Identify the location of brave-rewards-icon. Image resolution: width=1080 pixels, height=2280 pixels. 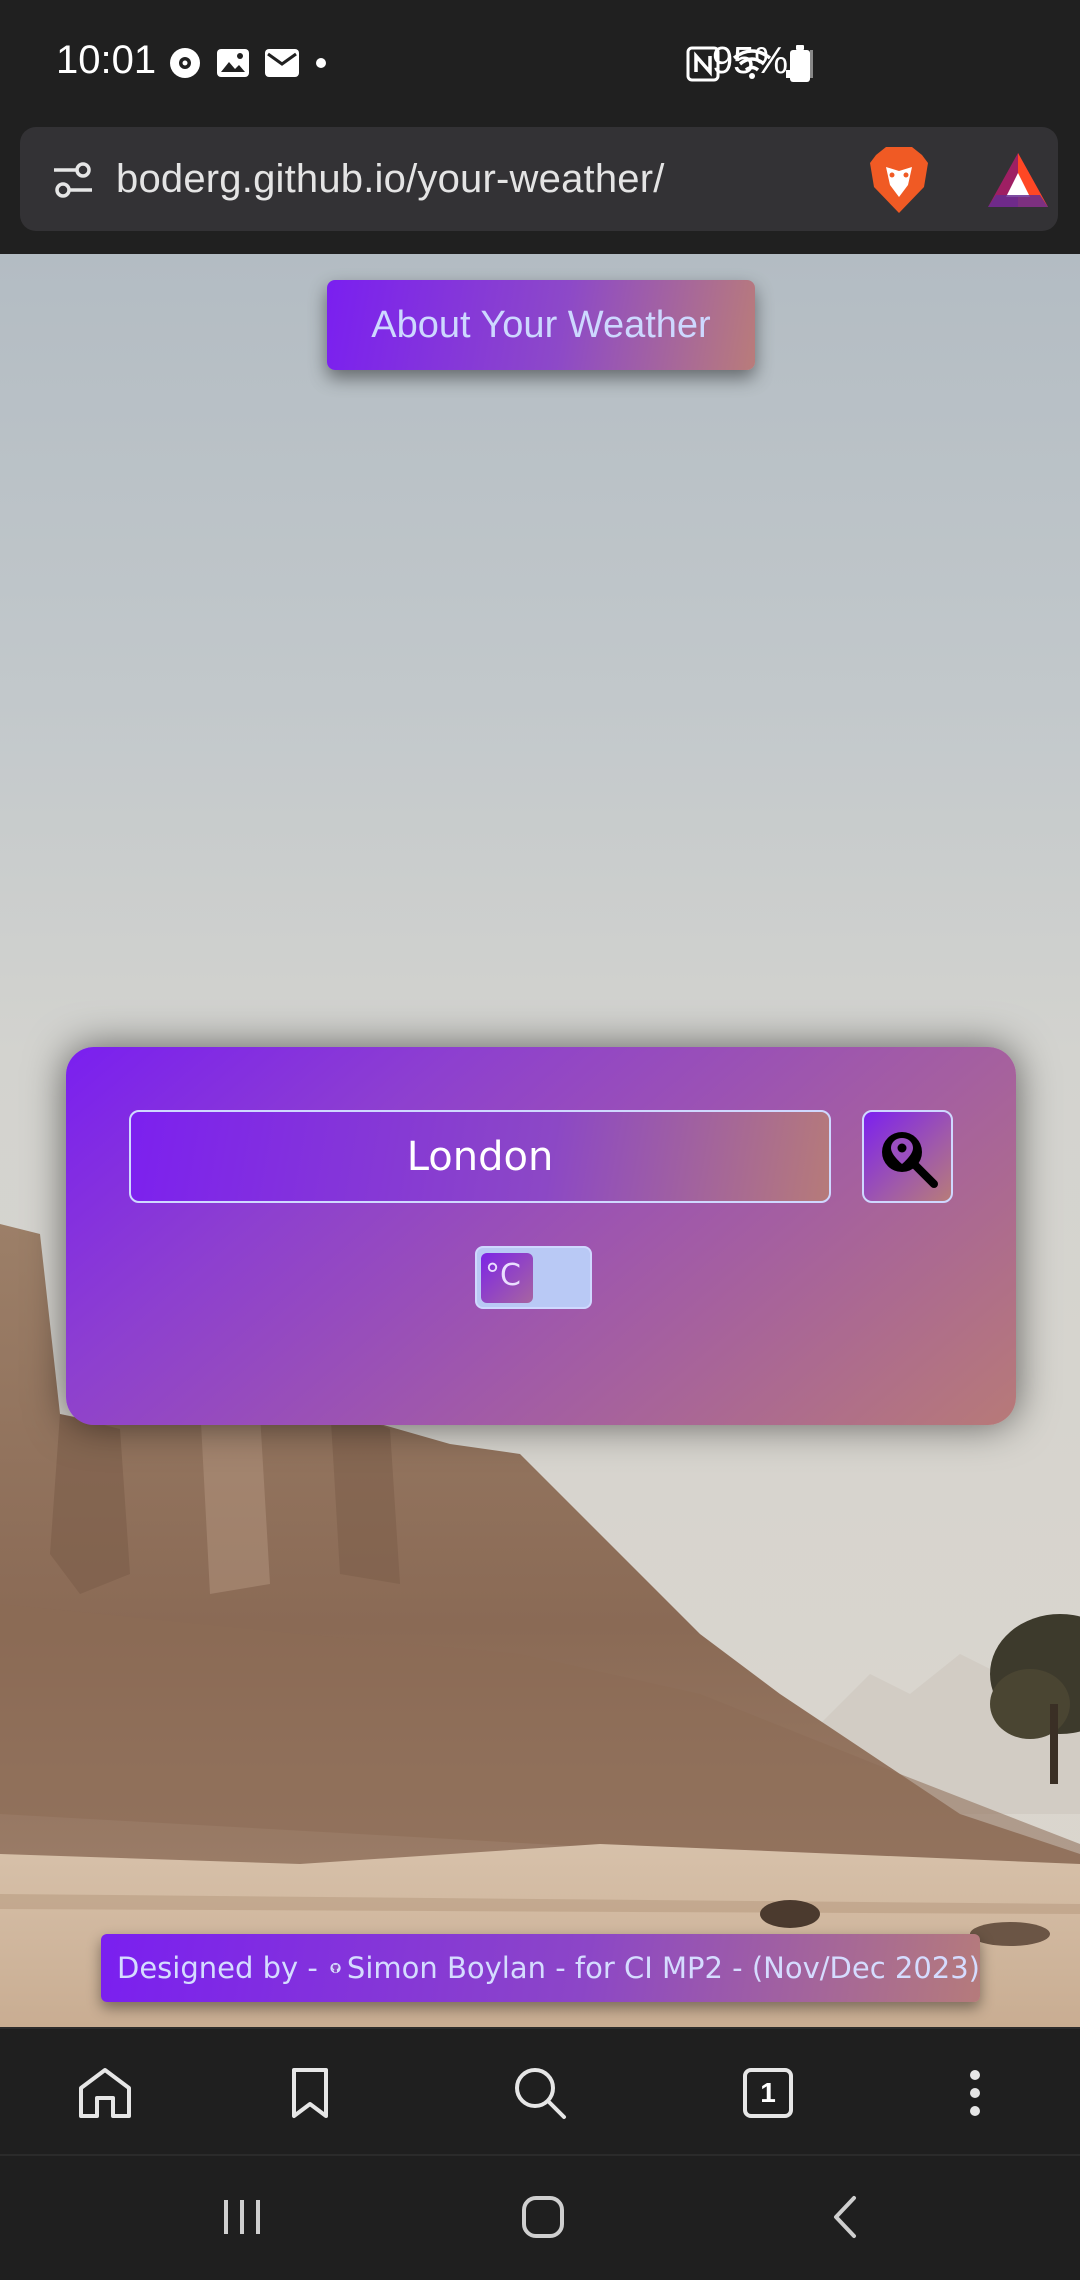
(1018, 180).